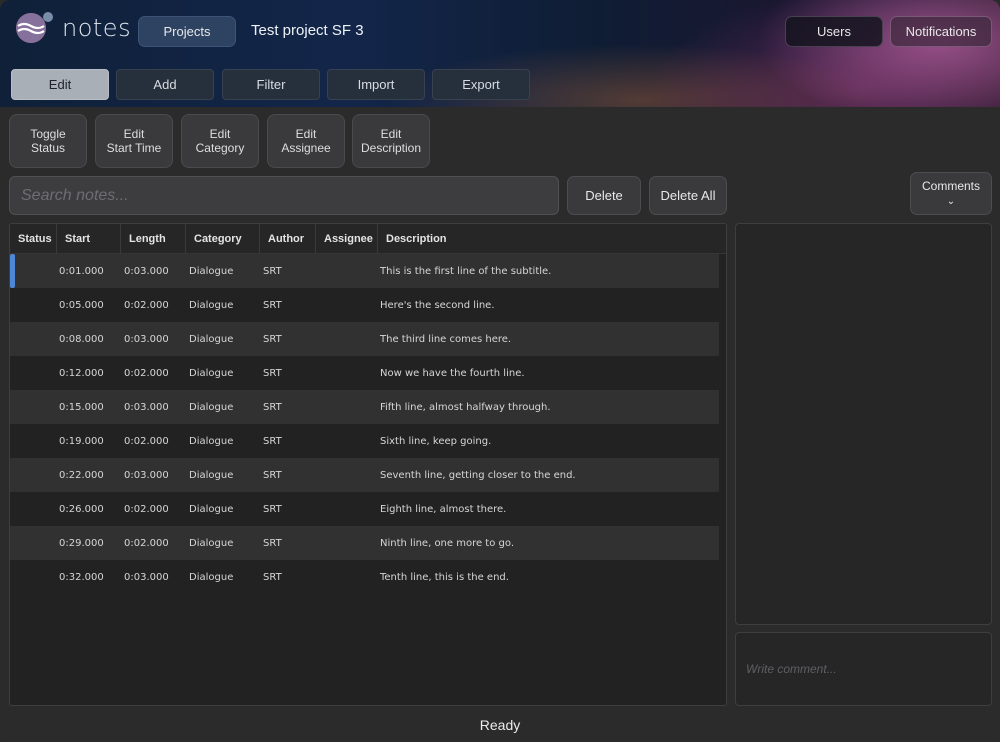 This screenshot has height=742, width=1000. Describe the element at coordinates (34, 27) in the screenshot. I see `app-logo-icon` at that location.